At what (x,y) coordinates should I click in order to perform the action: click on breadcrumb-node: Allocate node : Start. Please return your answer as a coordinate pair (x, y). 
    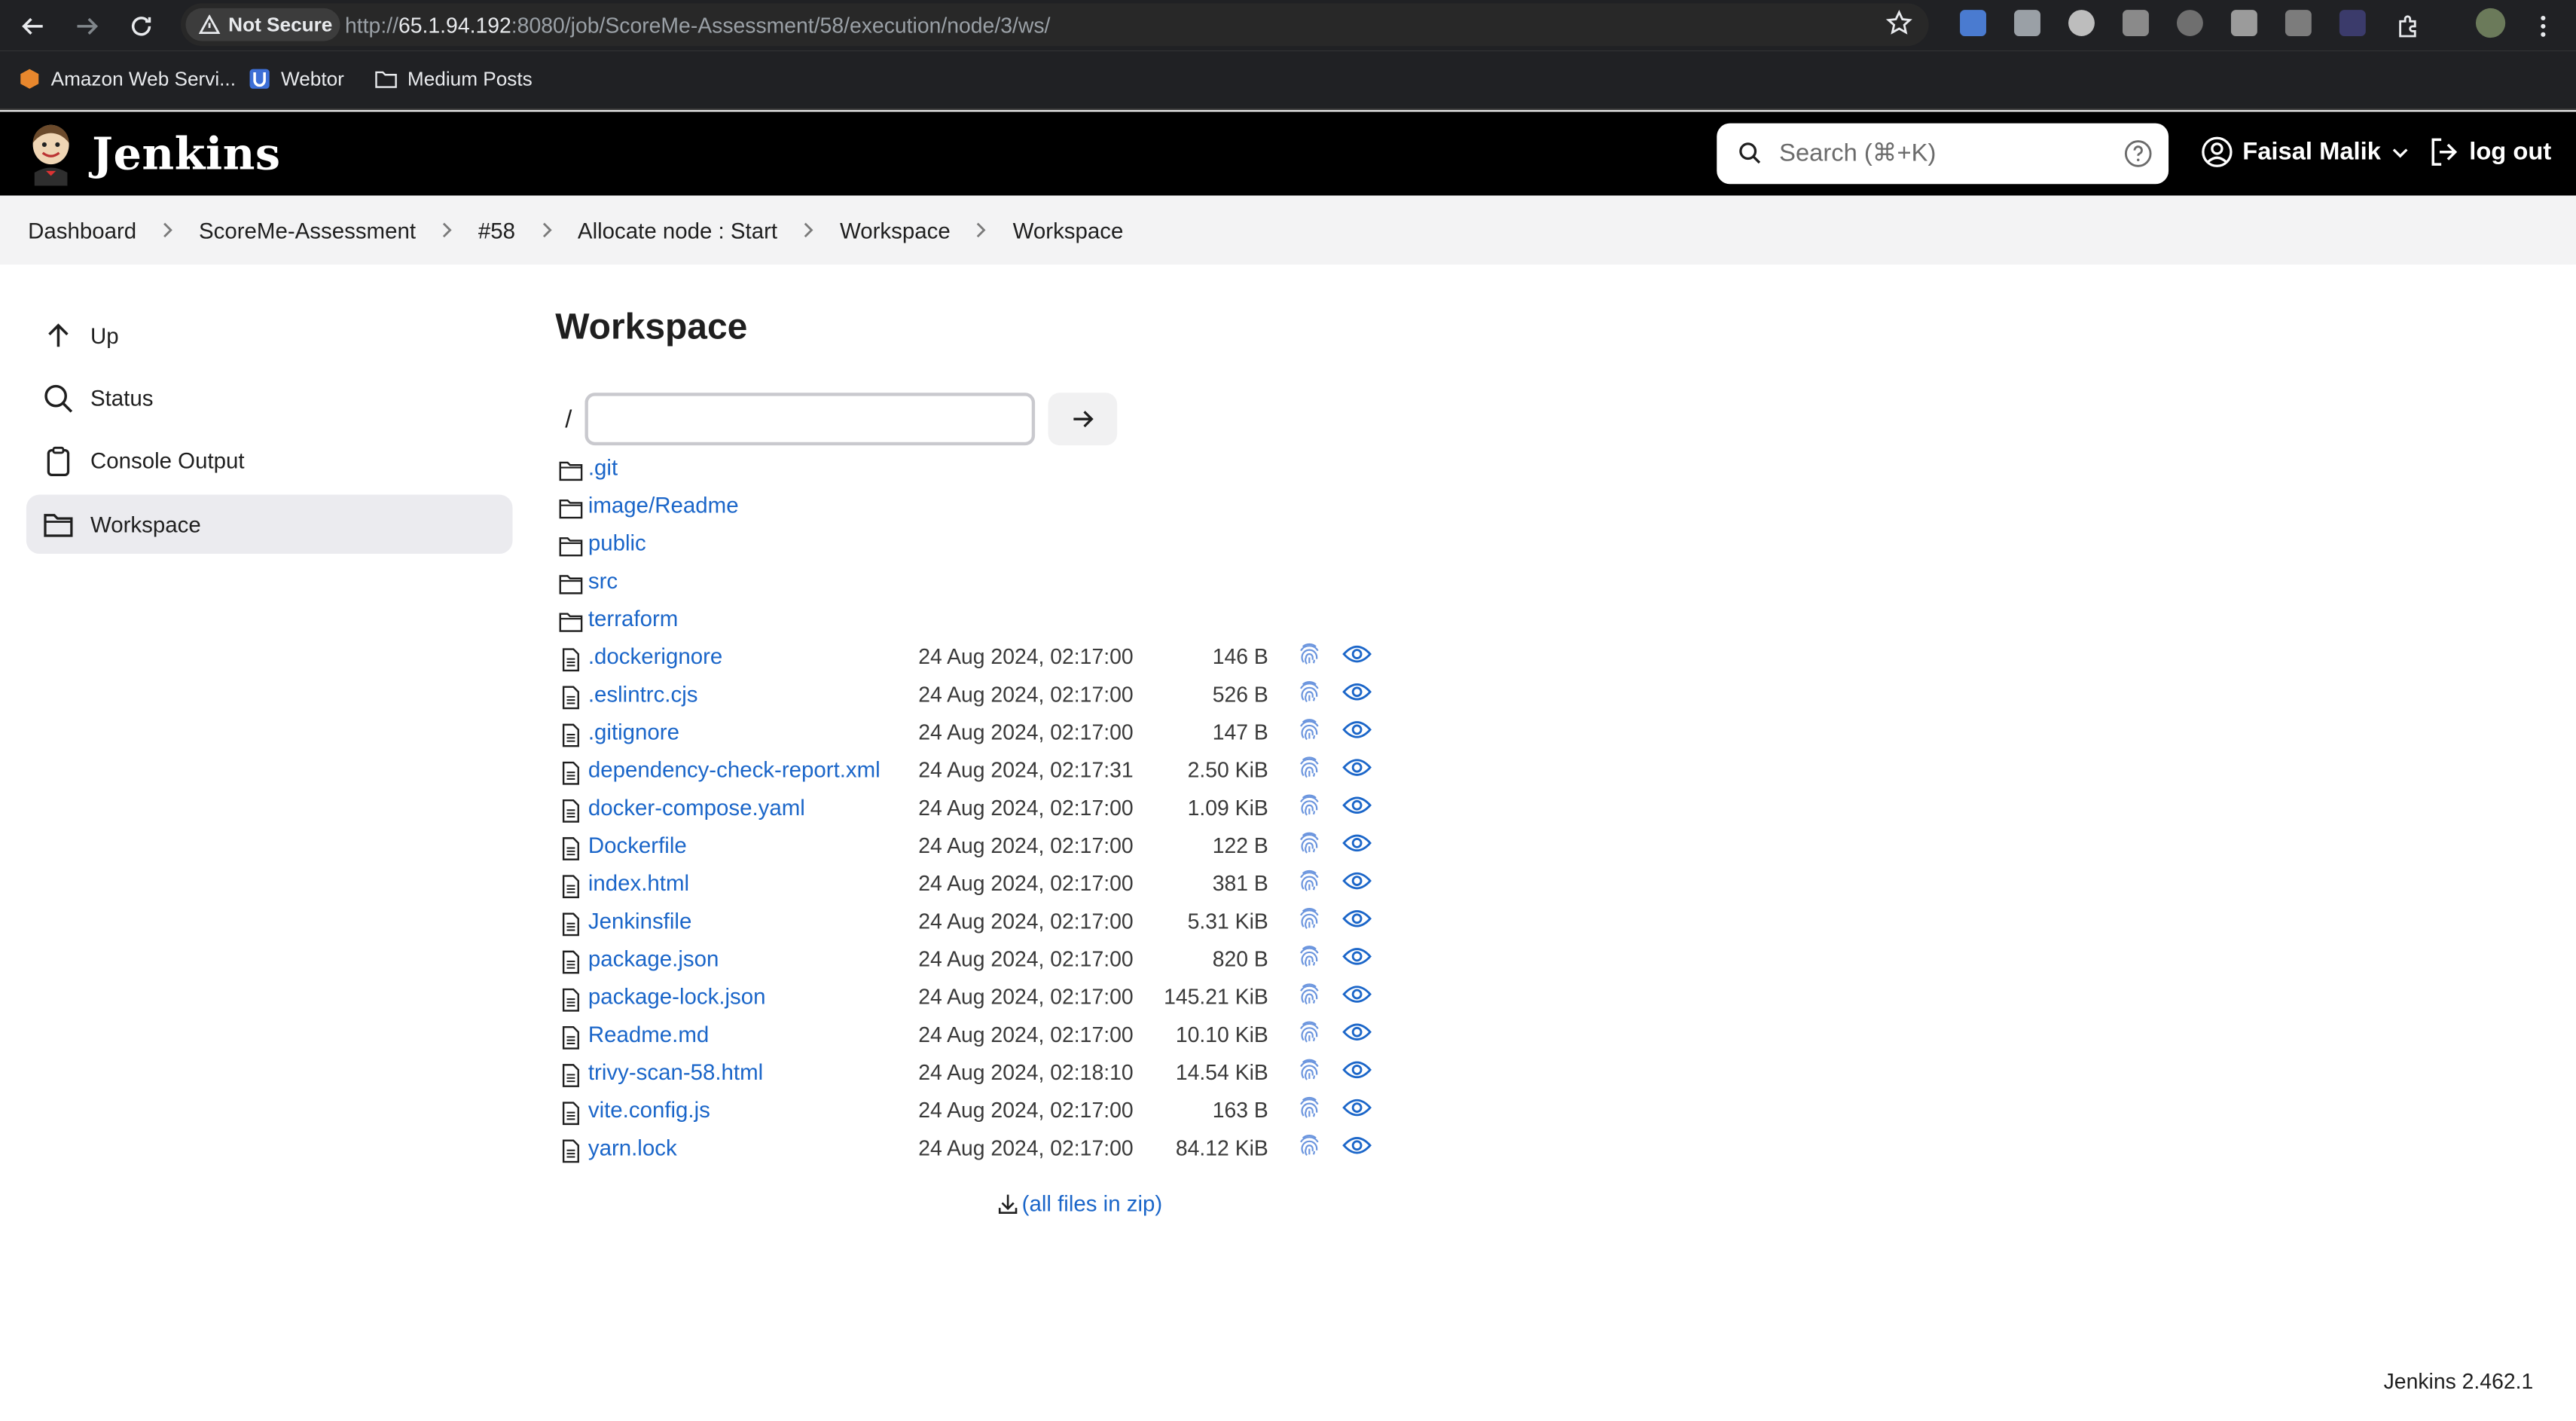
    Looking at the image, I should click on (678, 230).